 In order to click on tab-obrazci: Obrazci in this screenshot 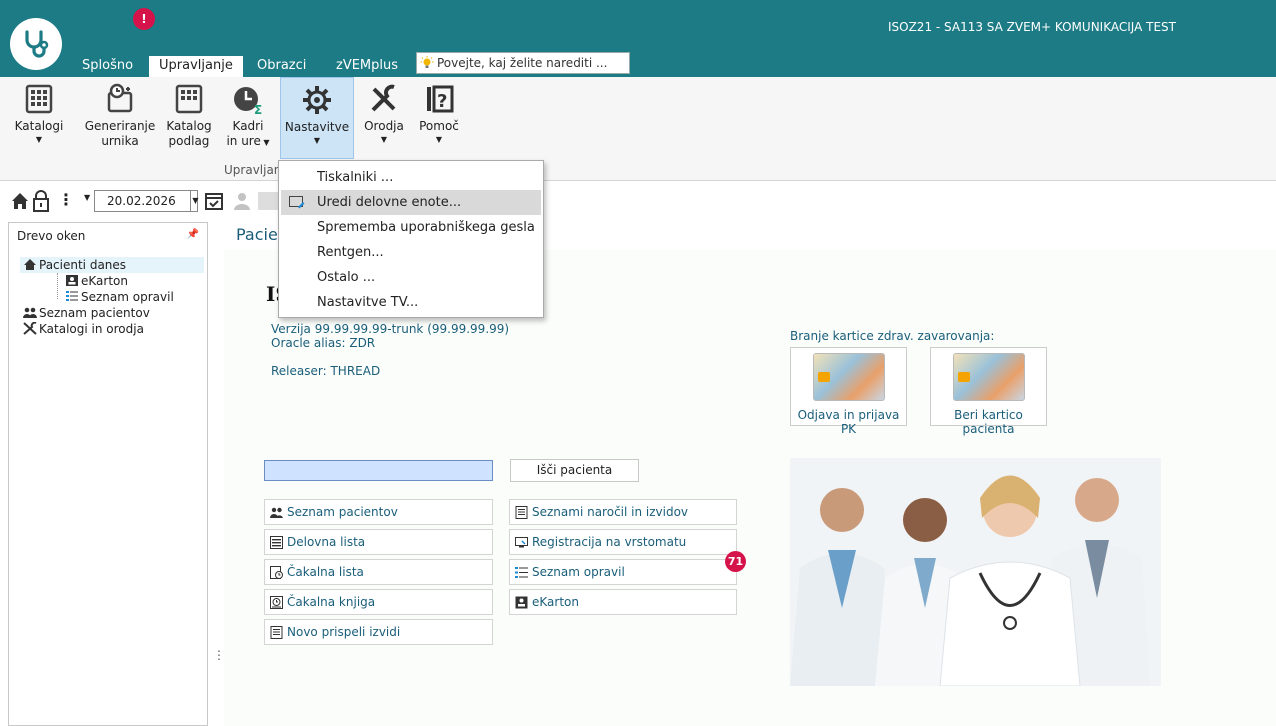, I will do `click(281, 66)`.